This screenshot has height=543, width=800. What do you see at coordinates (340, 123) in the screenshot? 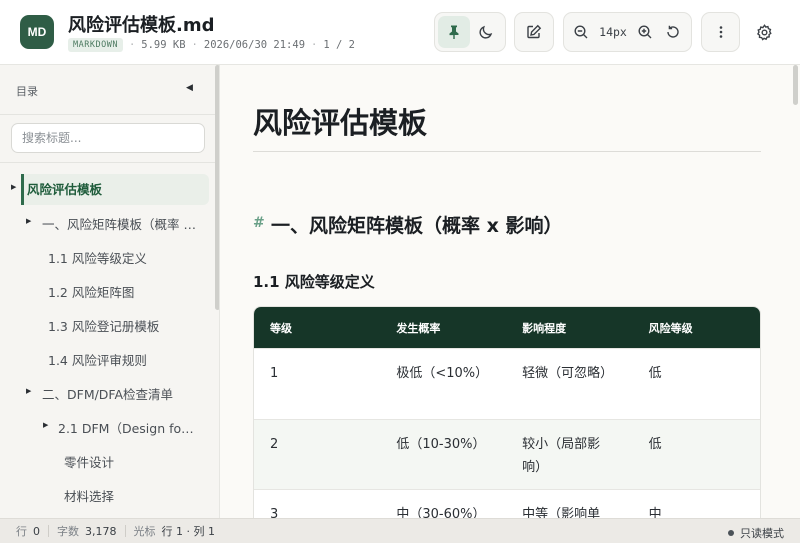
I see `document-title: 风险评估模板` at bounding box center [340, 123].